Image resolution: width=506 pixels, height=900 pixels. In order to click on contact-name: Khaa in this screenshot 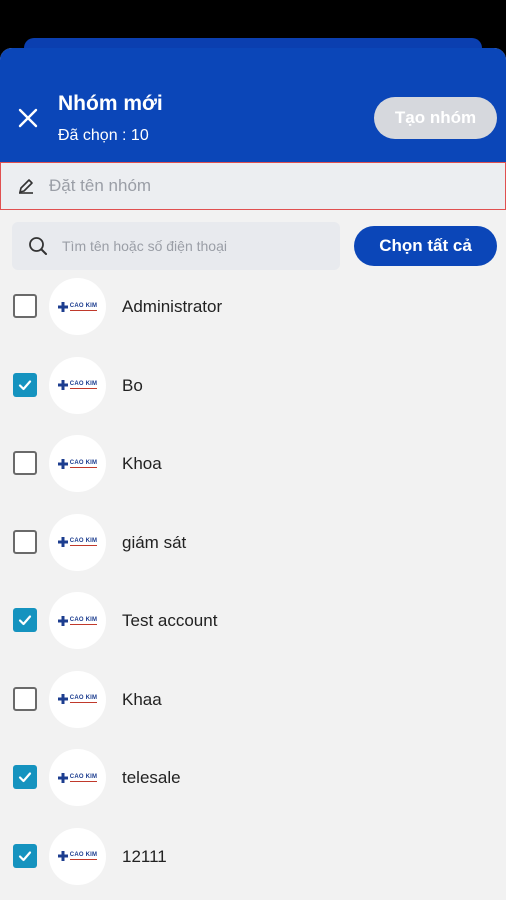, I will do `click(142, 699)`.